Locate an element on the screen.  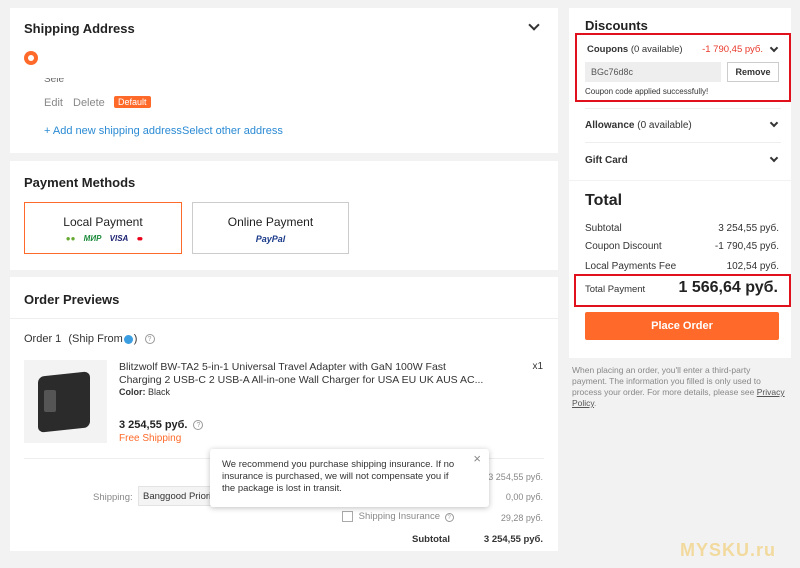
shipping-cost-value: 0,00 руб. is located at coordinates (524, 497).